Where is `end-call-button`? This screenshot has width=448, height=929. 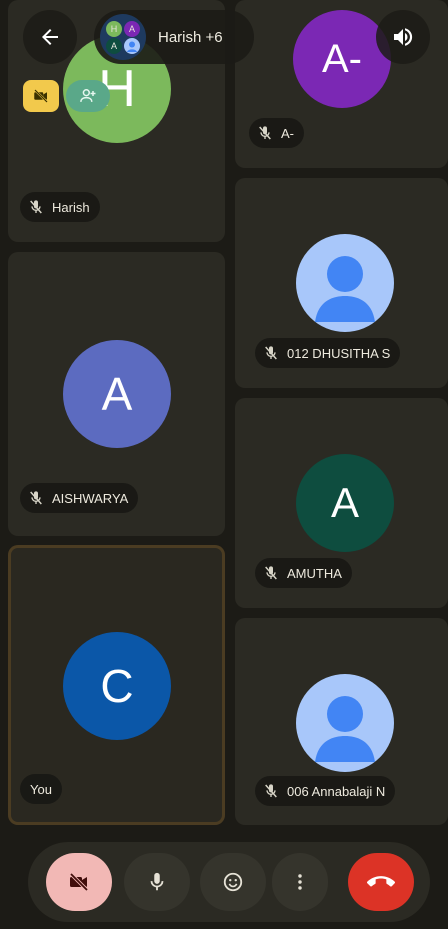
end-call-button is located at coordinates (381, 882).